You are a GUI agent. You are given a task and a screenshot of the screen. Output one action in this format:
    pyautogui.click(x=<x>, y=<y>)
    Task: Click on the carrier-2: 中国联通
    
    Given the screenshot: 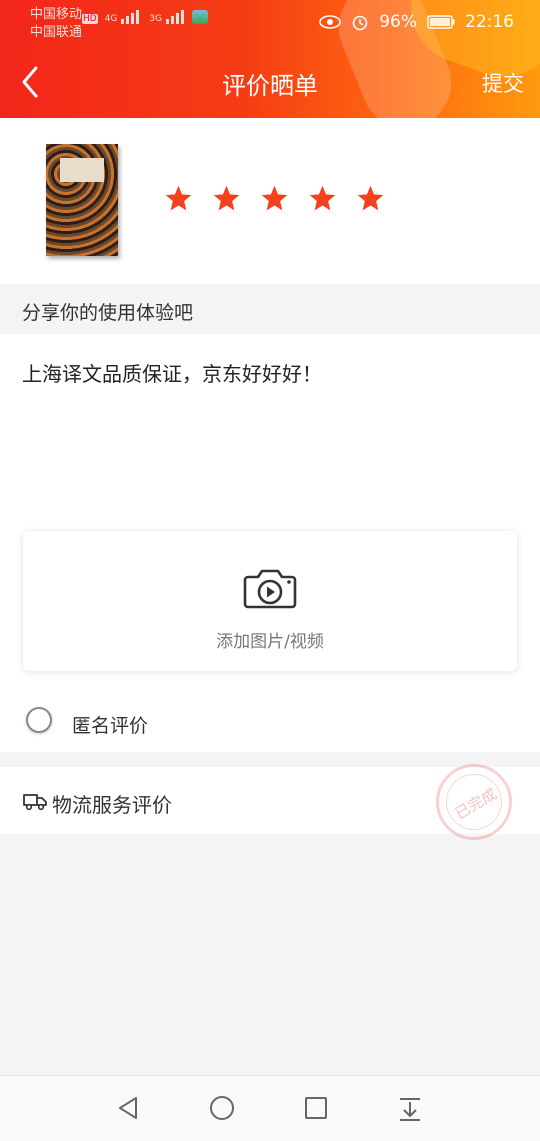 What is the action you would take?
    pyautogui.click(x=56, y=32)
    